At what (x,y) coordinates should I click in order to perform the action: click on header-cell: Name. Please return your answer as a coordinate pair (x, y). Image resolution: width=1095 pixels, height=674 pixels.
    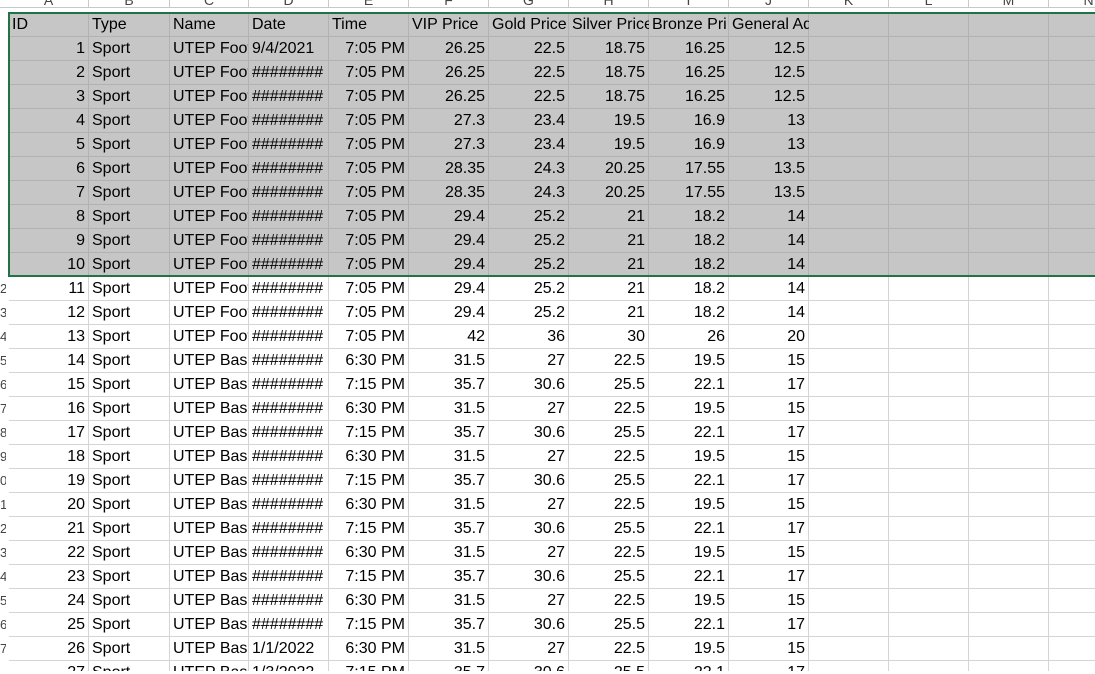
    Looking at the image, I should click on (209, 25).